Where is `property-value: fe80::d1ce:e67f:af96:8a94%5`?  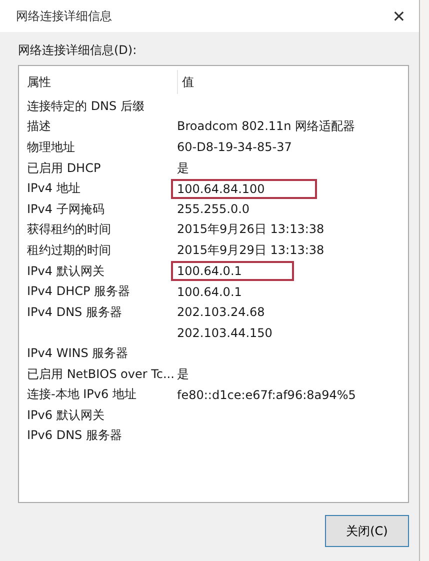
property-value: fe80::d1ce:e67f:af96:8a94%5 is located at coordinates (266, 395).